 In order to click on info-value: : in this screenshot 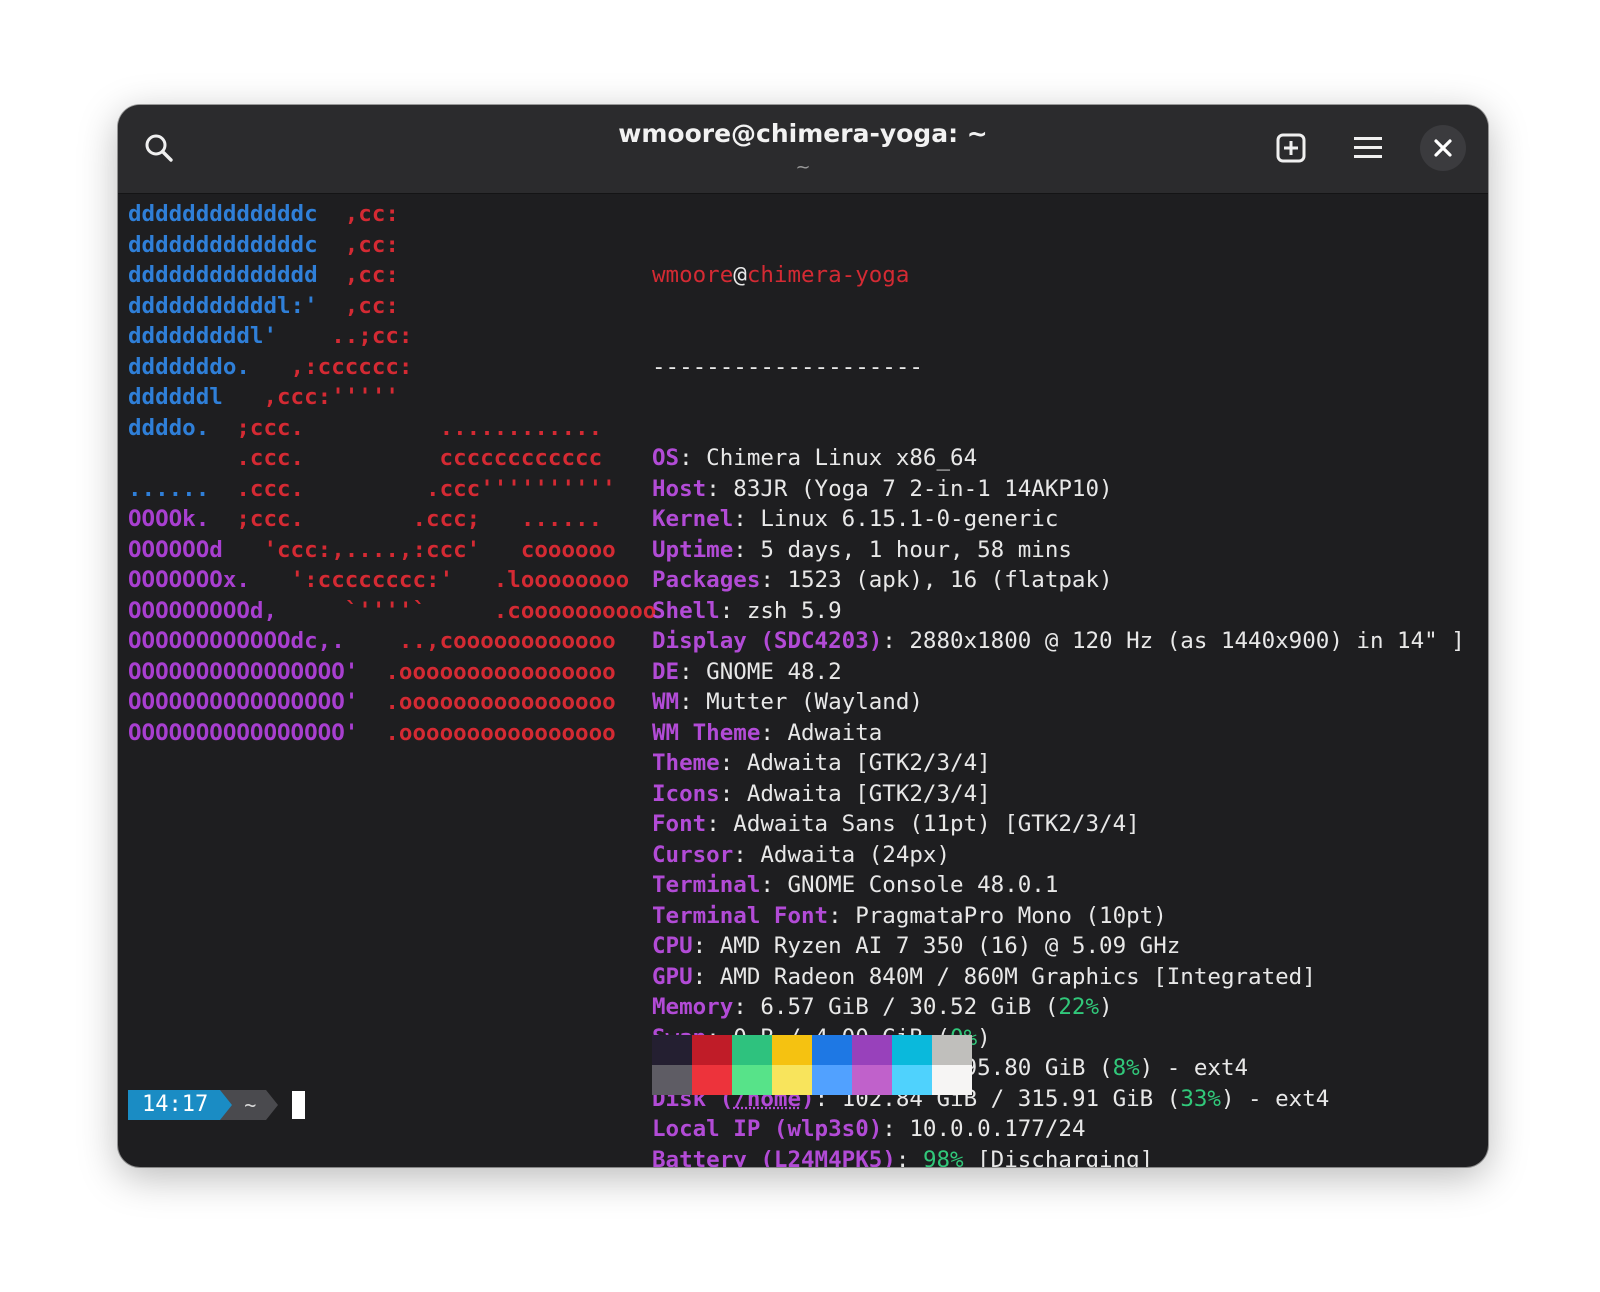, I will do `click(909, 1157)`.